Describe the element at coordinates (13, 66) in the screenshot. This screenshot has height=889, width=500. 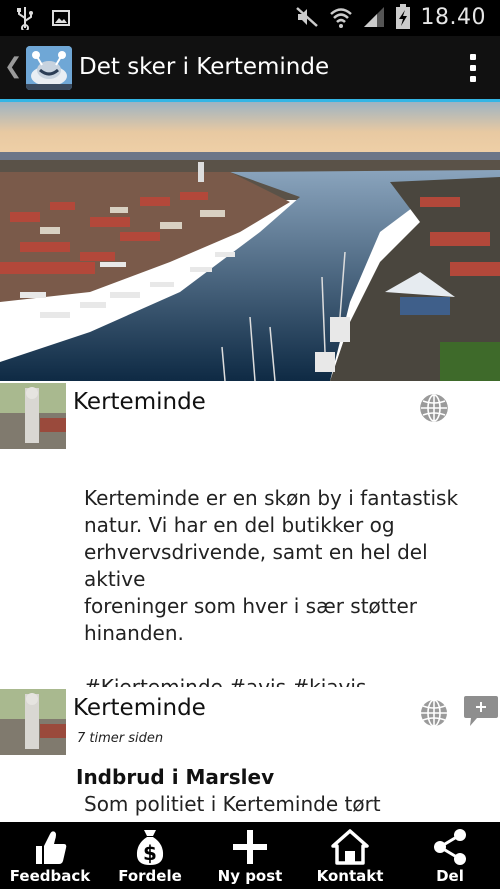
I see `chevron-left-icon: ❮` at that location.